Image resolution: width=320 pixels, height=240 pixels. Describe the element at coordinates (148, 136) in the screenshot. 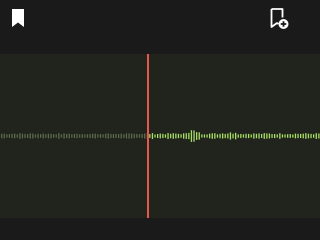

I see `playhead` at that location.